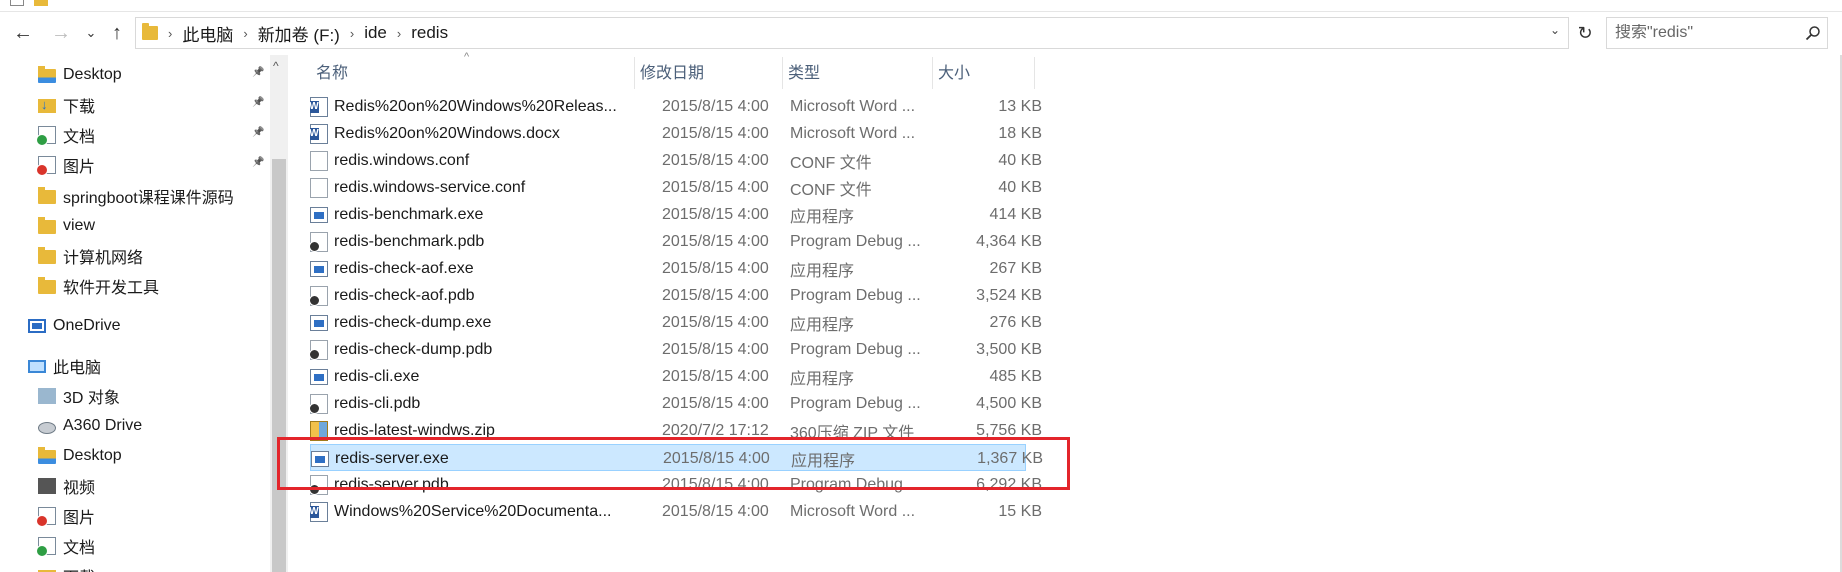  I want to click on back-arrow-icon: ←, so click(23, 33).